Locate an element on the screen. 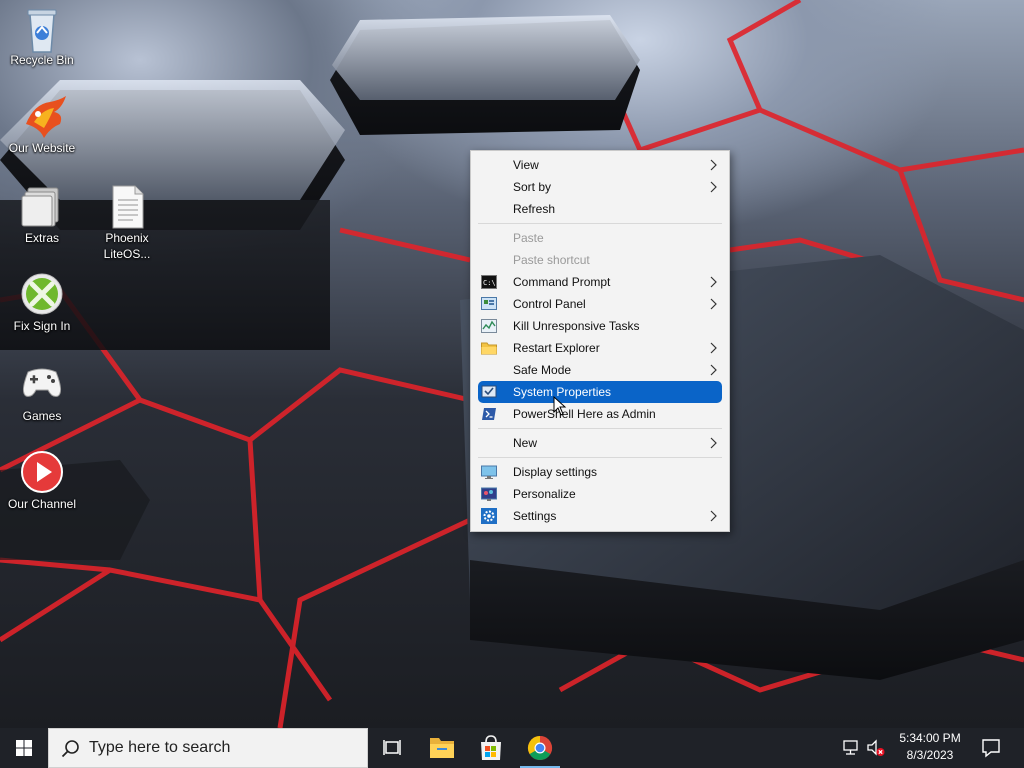  task-view-button is located at coordinates (392, 748).